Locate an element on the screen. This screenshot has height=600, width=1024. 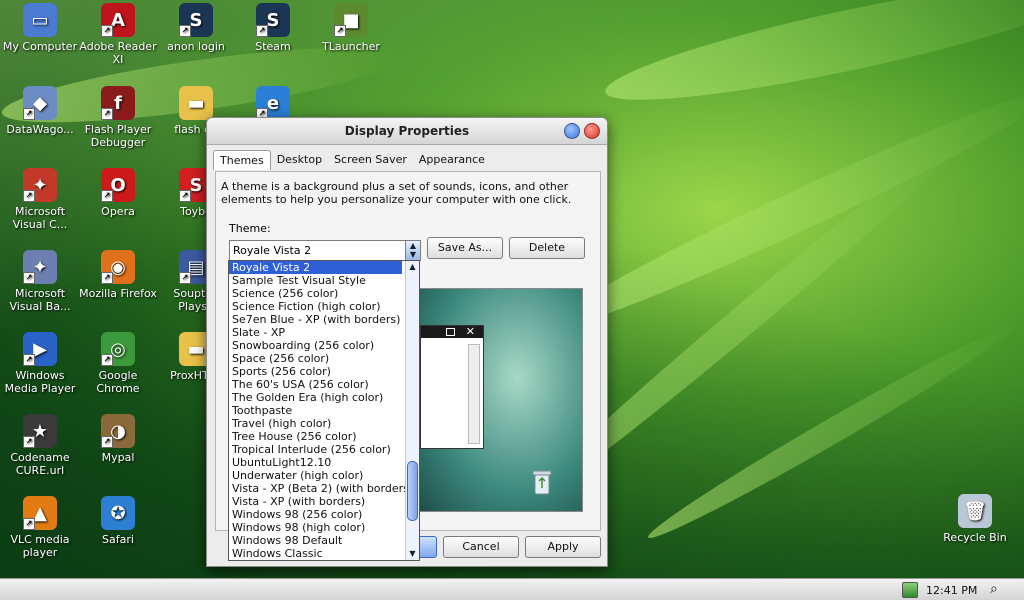
desktop-icon: O ↗ Opera is located at coordinates (118, 193).